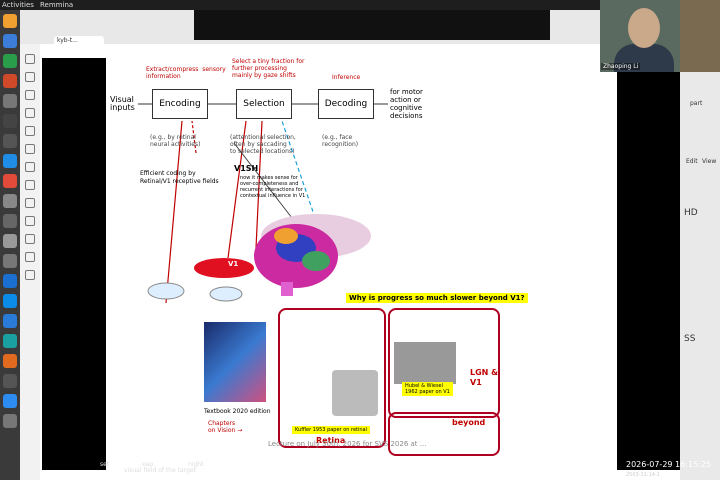 The width and height of the screenshot is (720, 480). What do you see at coordinates (259, 258) in the screenshot?
I see `brain-illustration` at bounding box center [259, 258].